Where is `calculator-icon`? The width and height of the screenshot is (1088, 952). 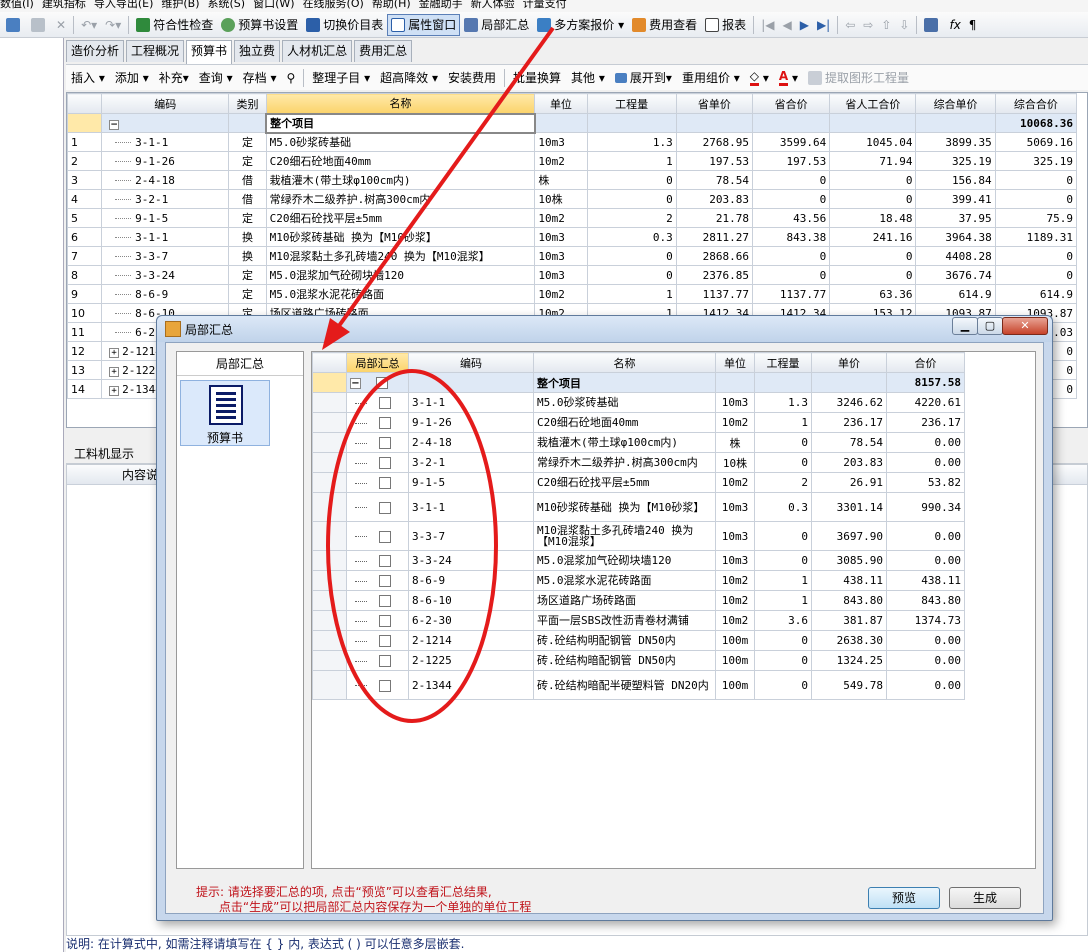 calculator-icon is located at coordinates (932, 25).